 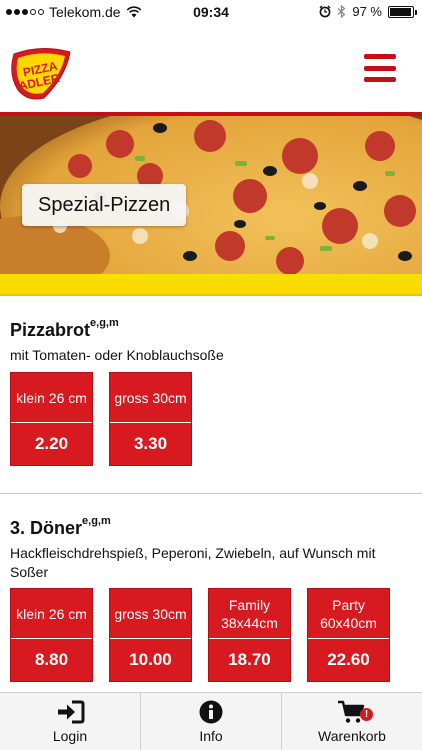 I want to click on battery-percent: 97 %, so click(x=367, y=11).